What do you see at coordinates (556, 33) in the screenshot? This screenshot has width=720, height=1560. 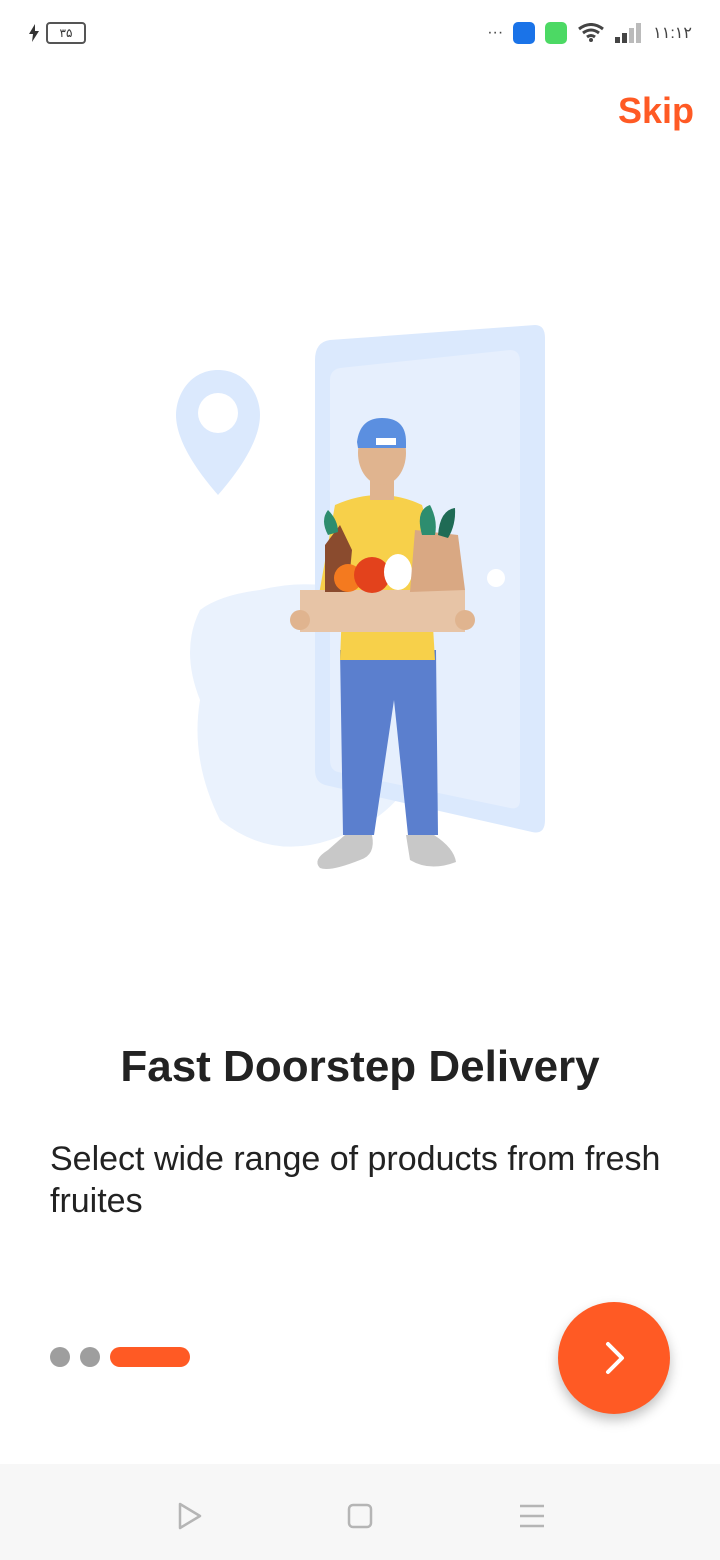 I see `app-notification-icon` at bounding box center [556, 33].